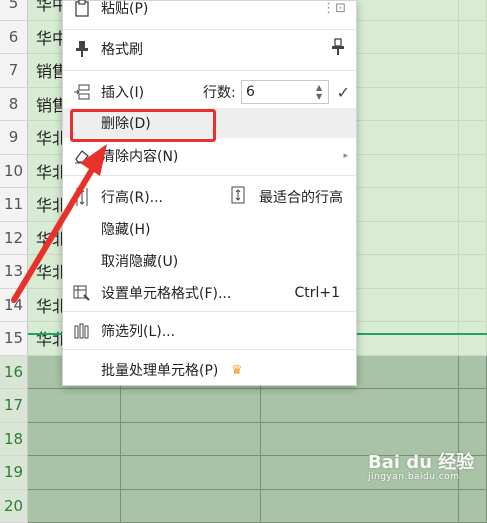  What do you see at coordinates (82, 92) in the screenshot?
I see `insert-row-icon` at bounding box center [82, 92].